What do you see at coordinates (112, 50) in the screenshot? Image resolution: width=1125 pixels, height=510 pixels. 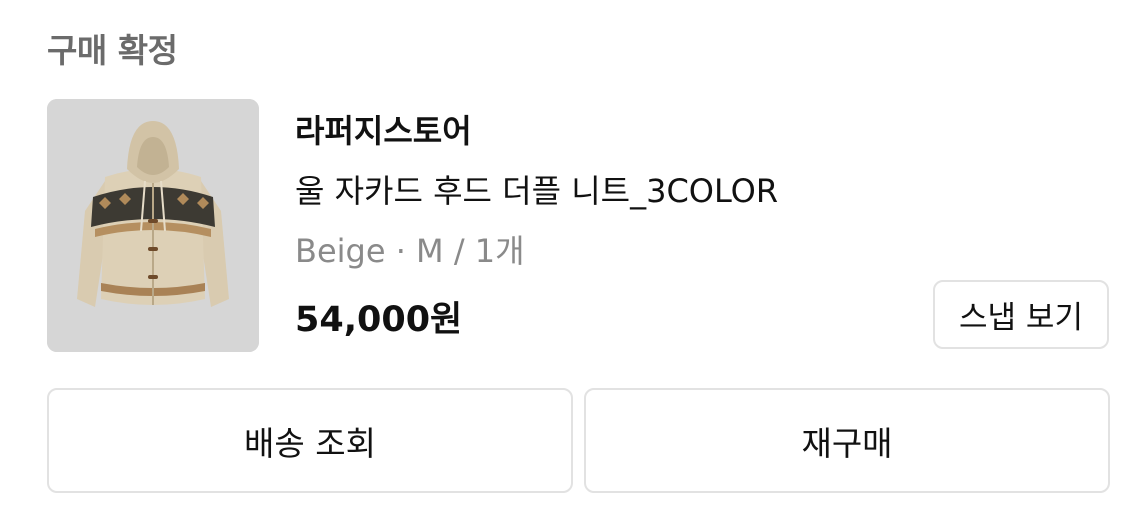 I see `order-status-title: 구매 확정` at bounding box center [112, 50].